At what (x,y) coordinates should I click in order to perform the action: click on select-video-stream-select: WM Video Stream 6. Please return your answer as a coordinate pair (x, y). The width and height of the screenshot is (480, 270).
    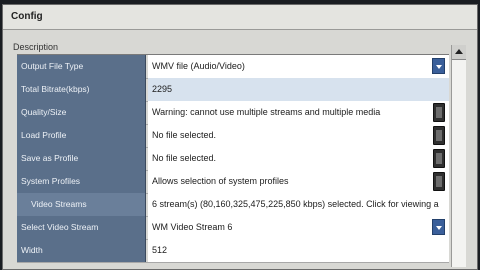
    Looking at the image, I should click on (298, 227).